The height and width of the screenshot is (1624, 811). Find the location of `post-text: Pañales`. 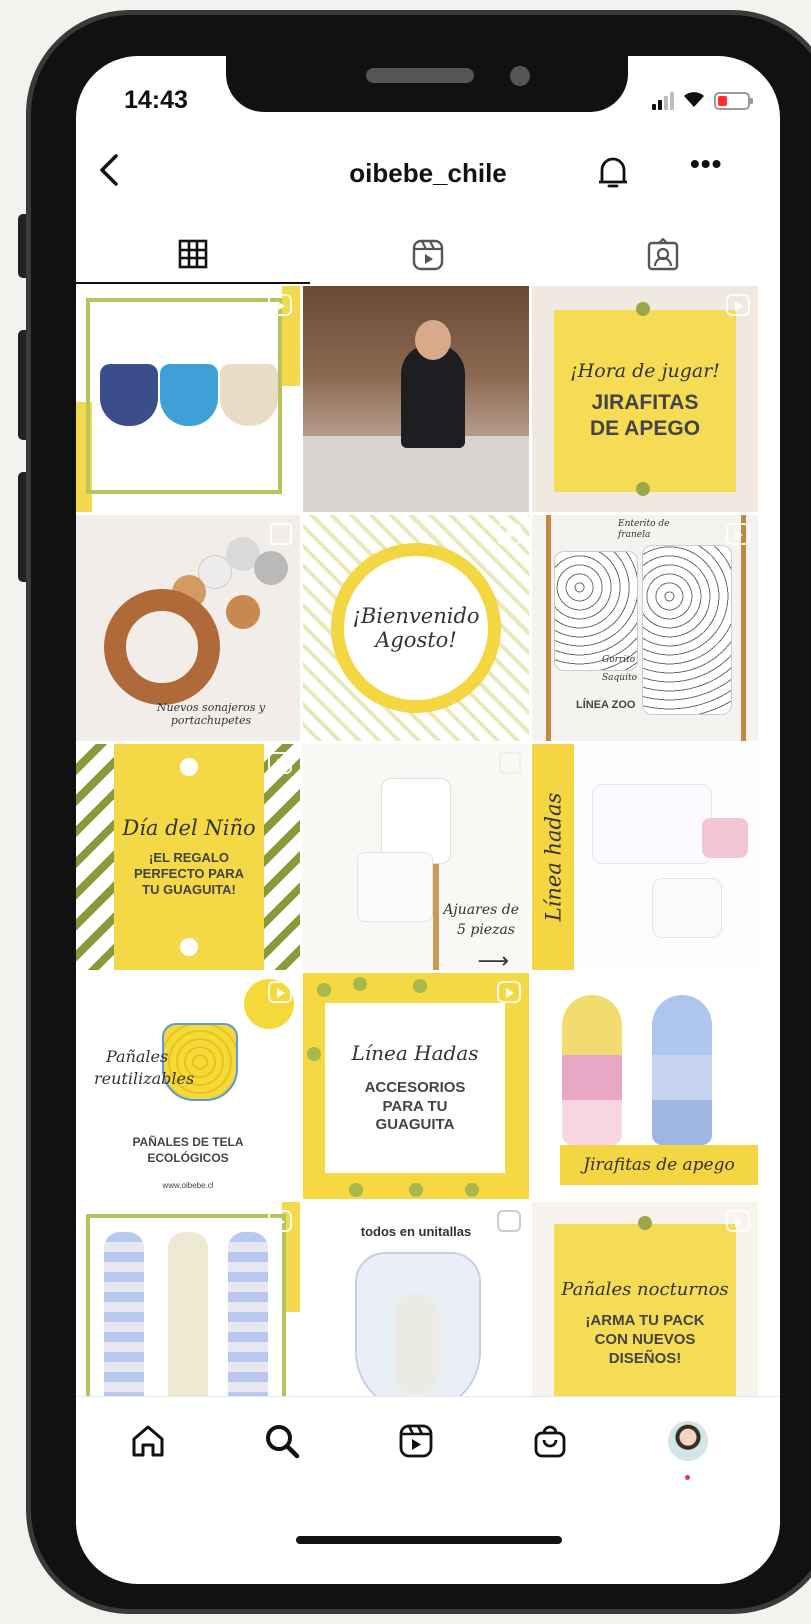

post-text: Pañales is located at coordinates (137, 1056).